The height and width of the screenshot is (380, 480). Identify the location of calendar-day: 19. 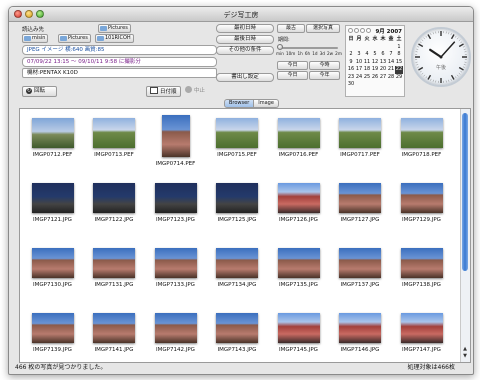
(375, 70).